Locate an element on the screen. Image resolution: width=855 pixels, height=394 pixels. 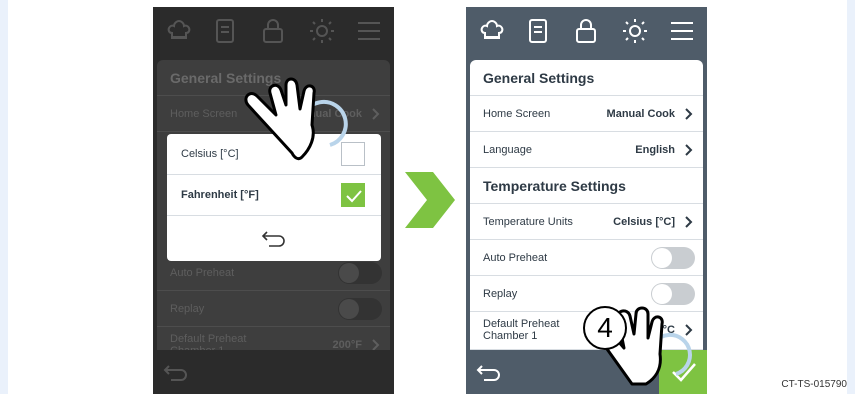
reference-code: CT-TS-015790 is located at coordinates (814, 384).